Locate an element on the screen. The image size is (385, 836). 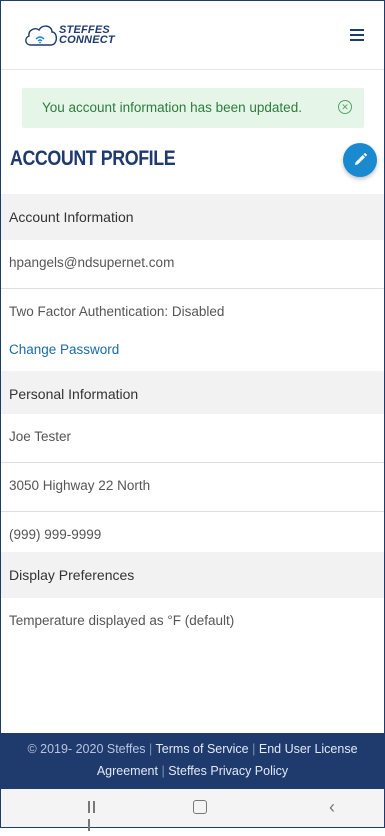
section-title: Display Preferences is located at coordinates (72, 575).